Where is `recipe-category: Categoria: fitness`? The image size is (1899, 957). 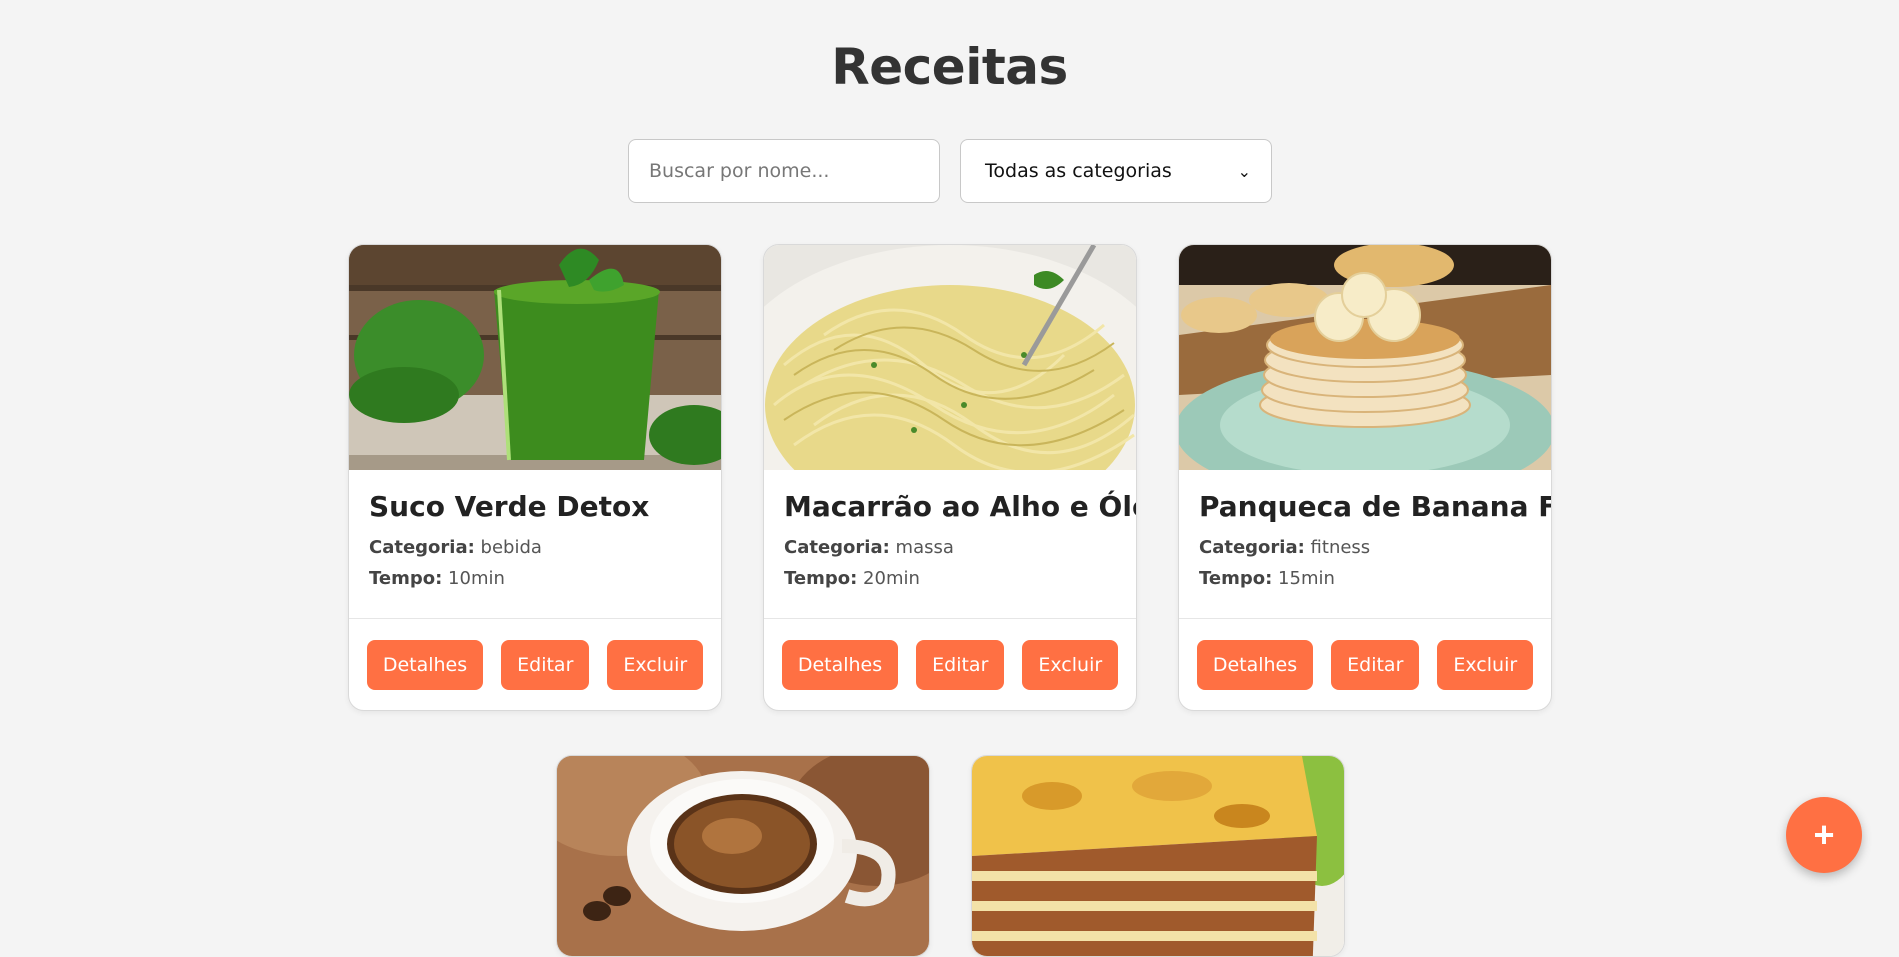
recipe-category: Categoria: fitness is located at coordinates (1365, 547).